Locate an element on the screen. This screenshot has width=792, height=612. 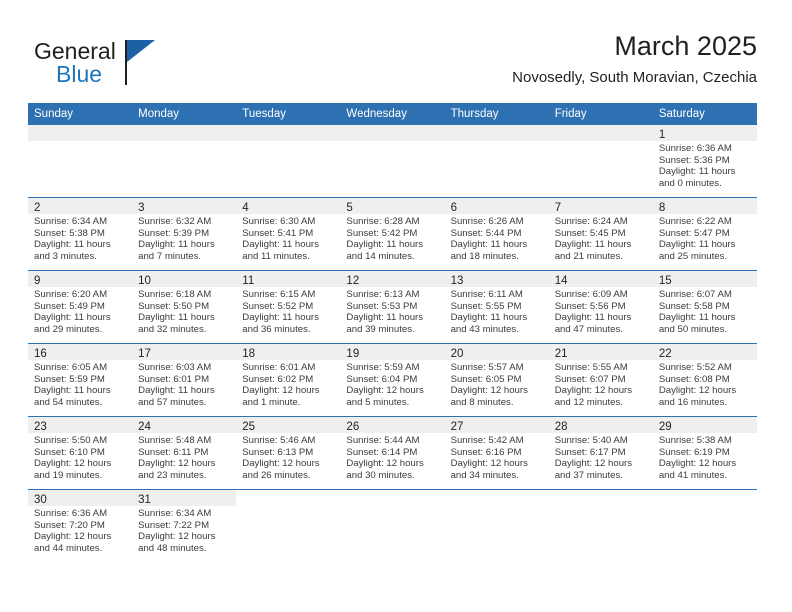
sunrise-text: Sunrise: 6:03 AM is located at coordinates (175, 367).